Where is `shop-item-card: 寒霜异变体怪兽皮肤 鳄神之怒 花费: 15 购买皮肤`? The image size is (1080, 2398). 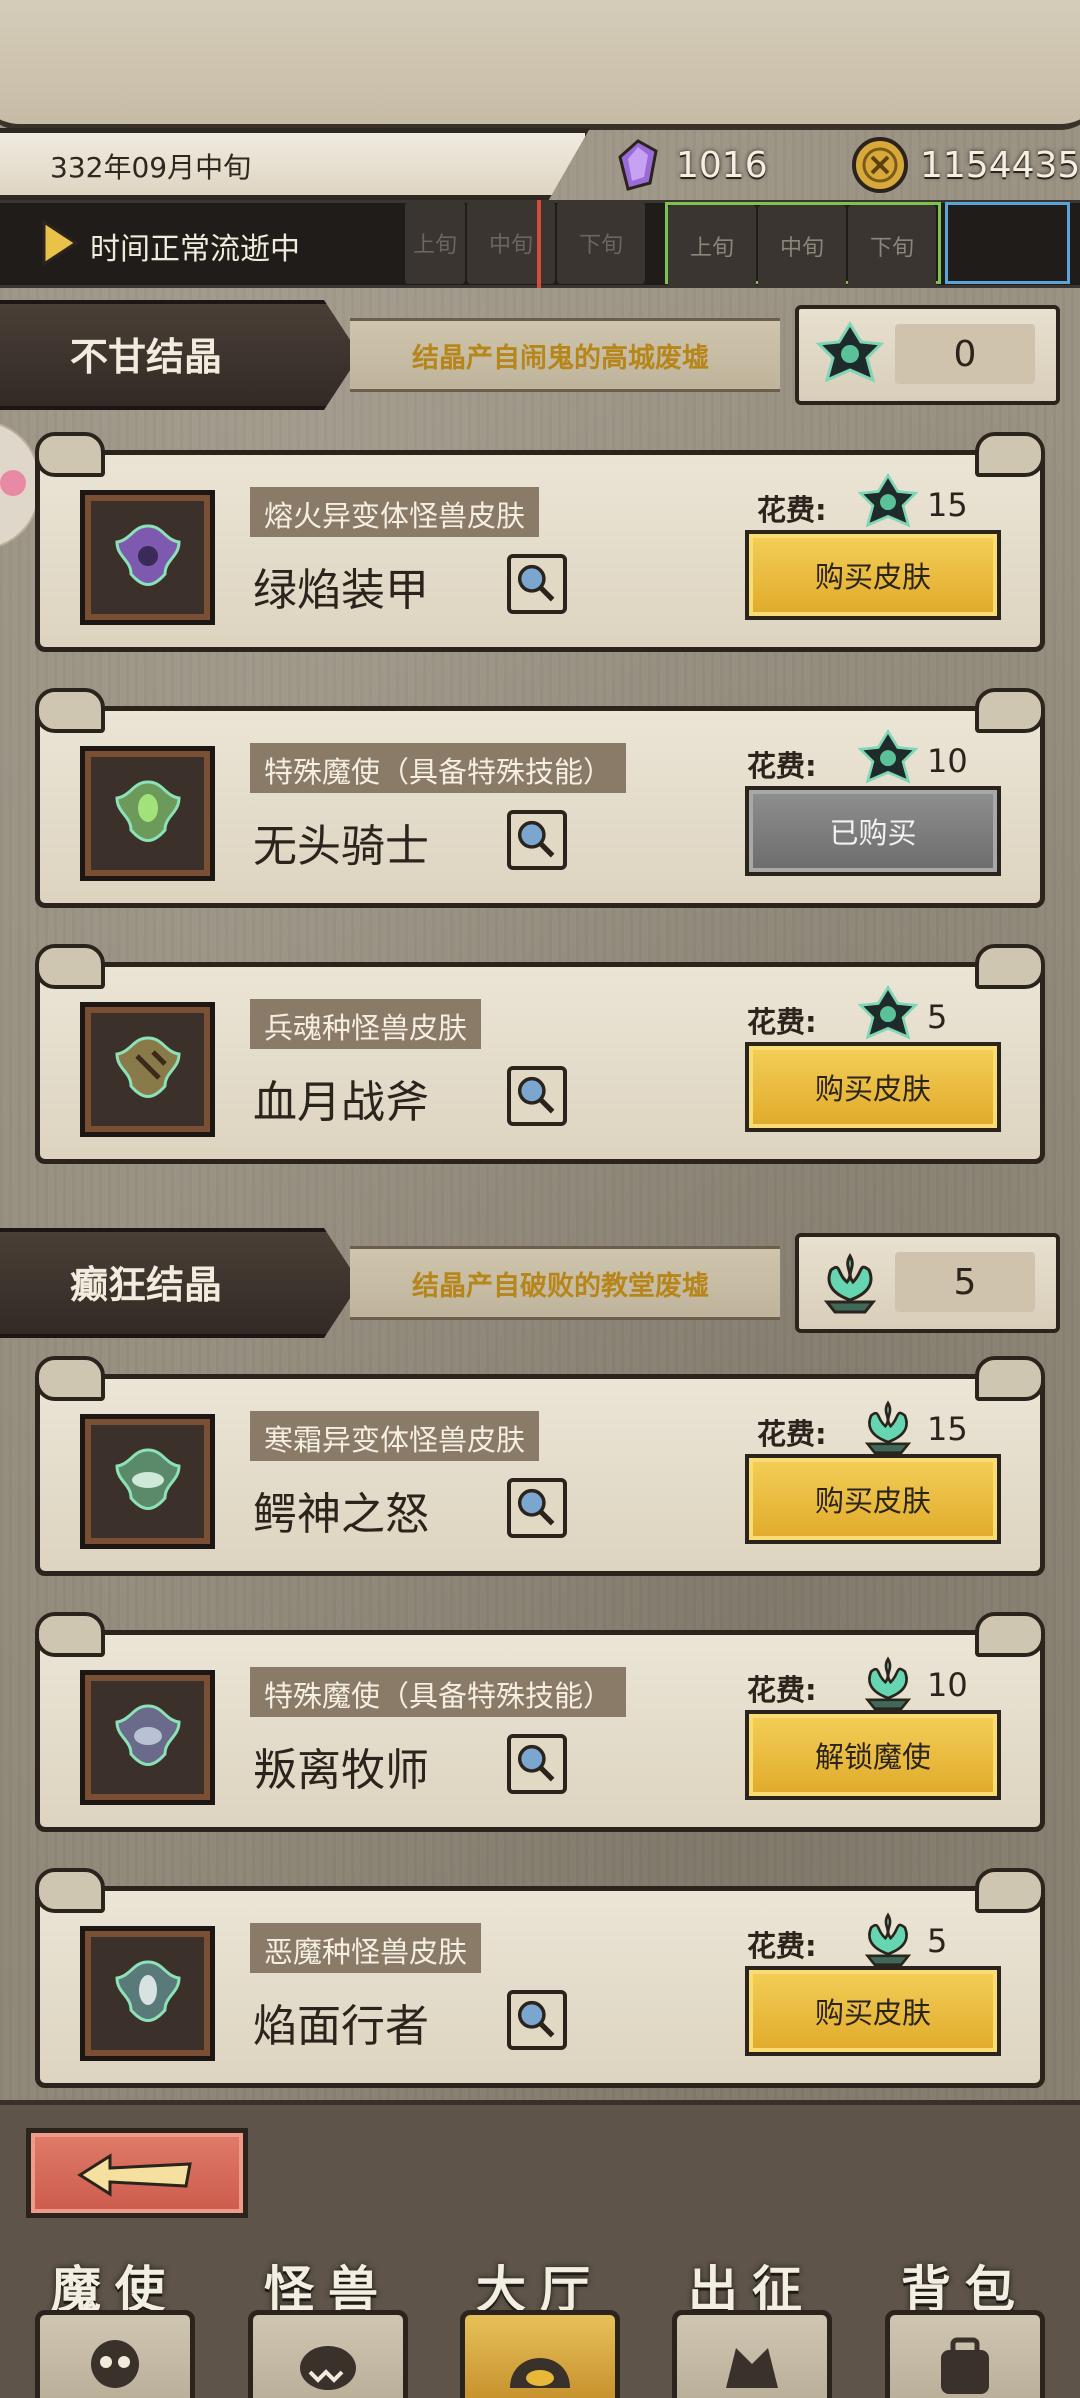
shop-item-card: 寒霜异变体怪兽皮肤 鳄神之怒 花费: 15 购买皮肤 is located at coordinates (540, 1471).